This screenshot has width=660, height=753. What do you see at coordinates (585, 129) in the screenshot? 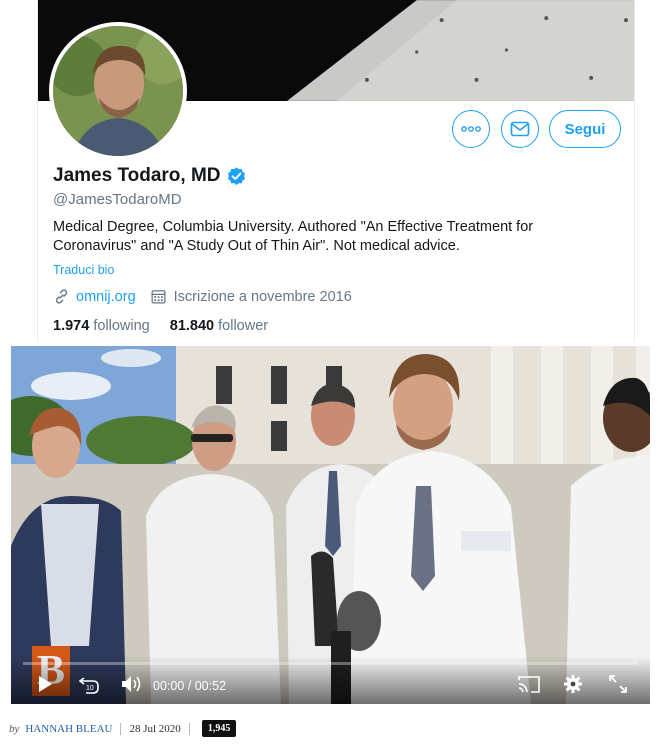
I see `follow-button: Segui` at bounding box center [585, 129].